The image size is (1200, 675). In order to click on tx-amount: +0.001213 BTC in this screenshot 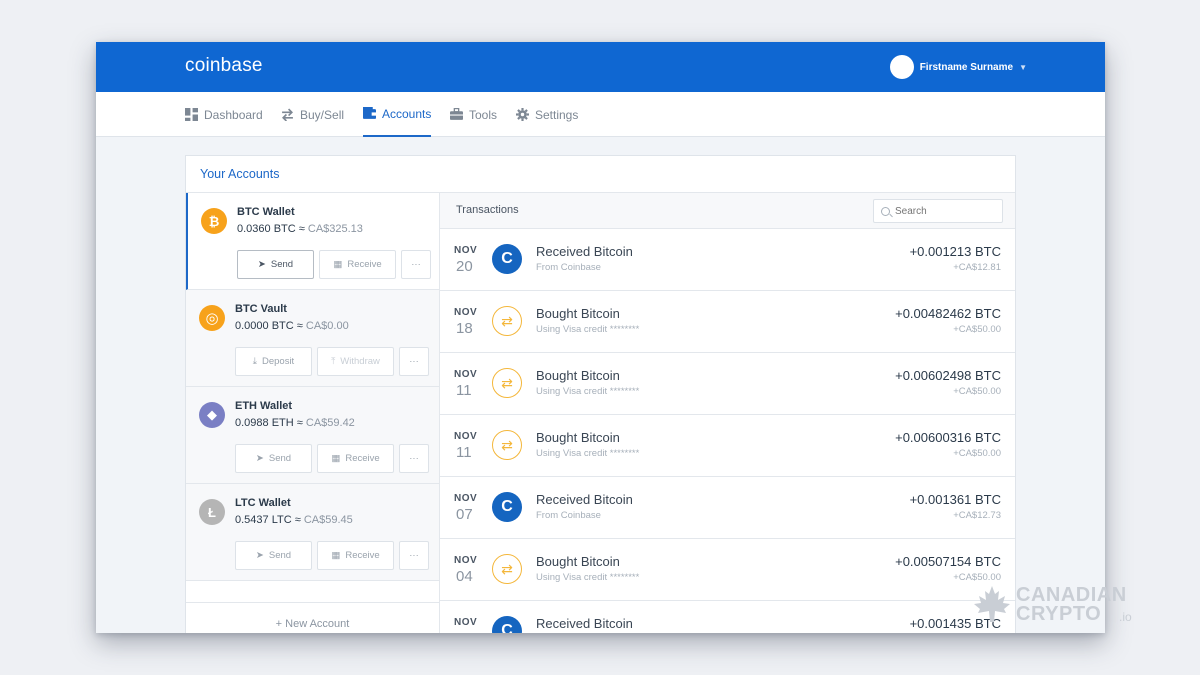, I will do `click(955, 251)`.